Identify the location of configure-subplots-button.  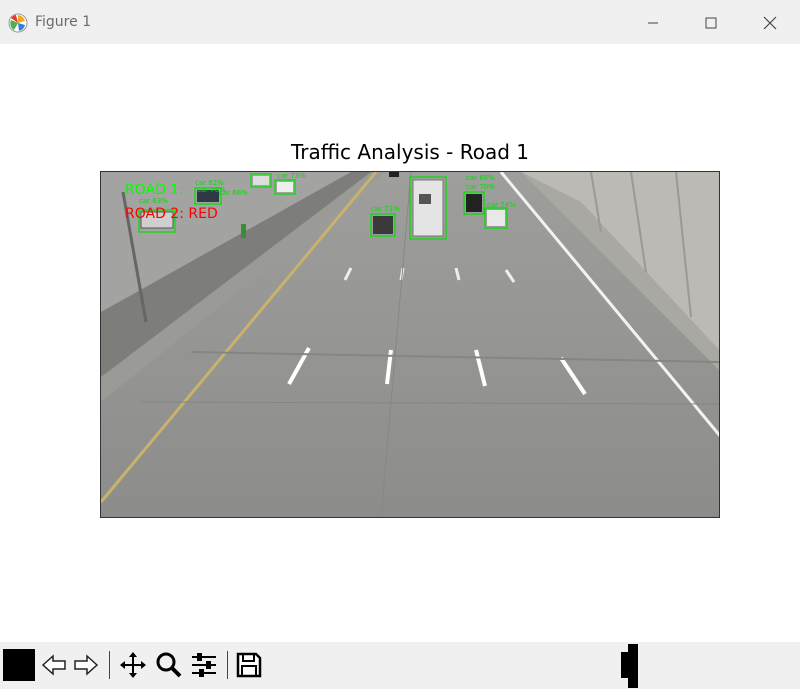
(204, 665).